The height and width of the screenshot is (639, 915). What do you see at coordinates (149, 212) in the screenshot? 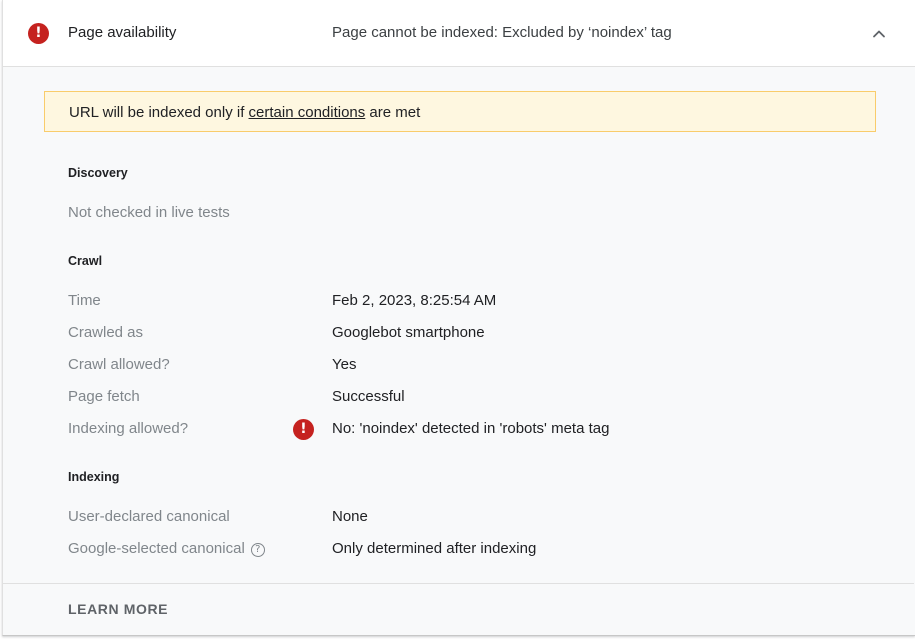
I see `discovery-note: Not checked in live tests` at bounding box center [149, 212].